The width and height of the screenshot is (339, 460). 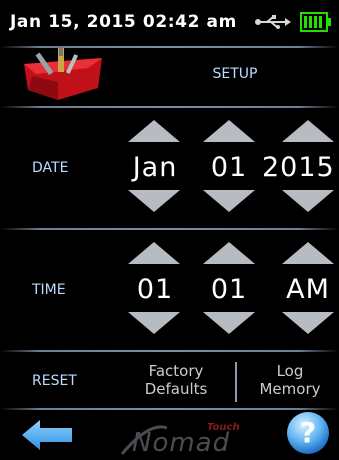 I want to click on minute-down-arrow-icon, so click(x=229, y=323).